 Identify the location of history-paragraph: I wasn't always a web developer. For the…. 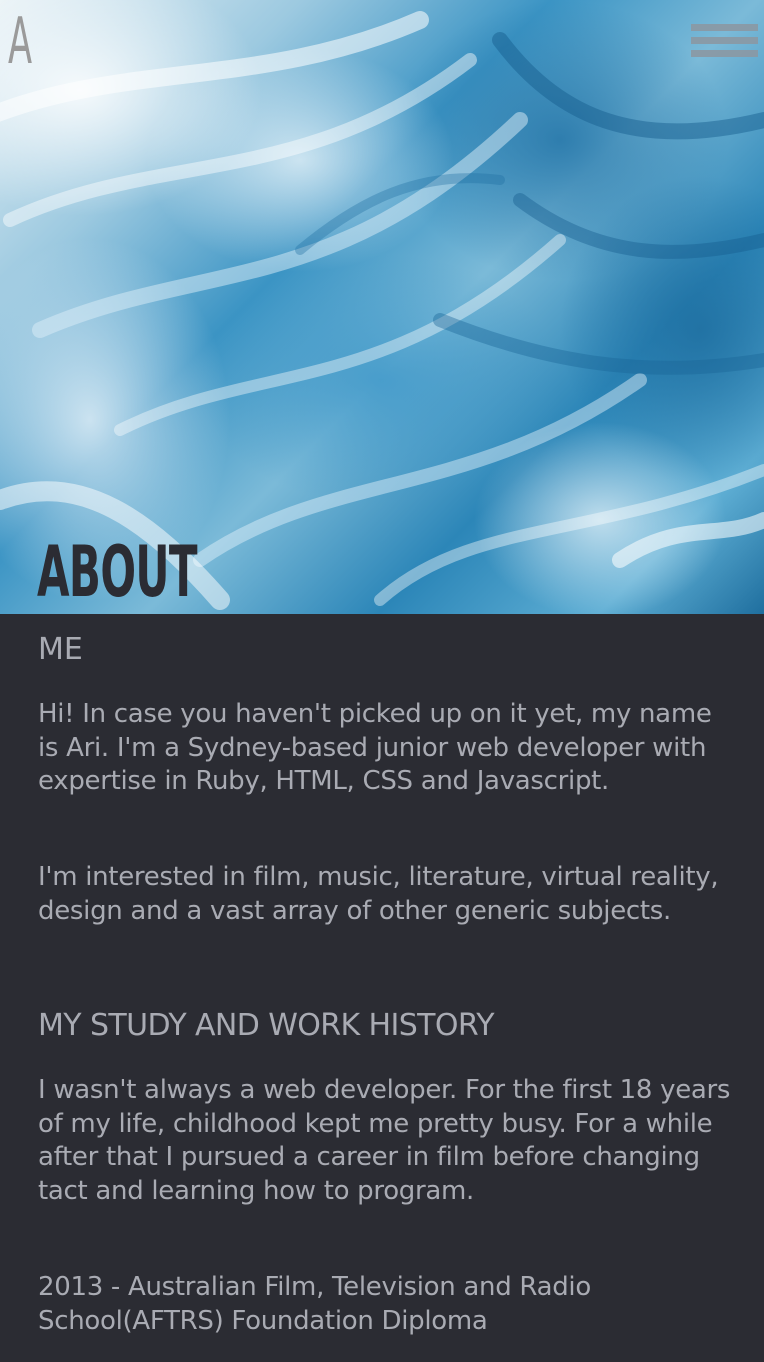
(384, 1140).